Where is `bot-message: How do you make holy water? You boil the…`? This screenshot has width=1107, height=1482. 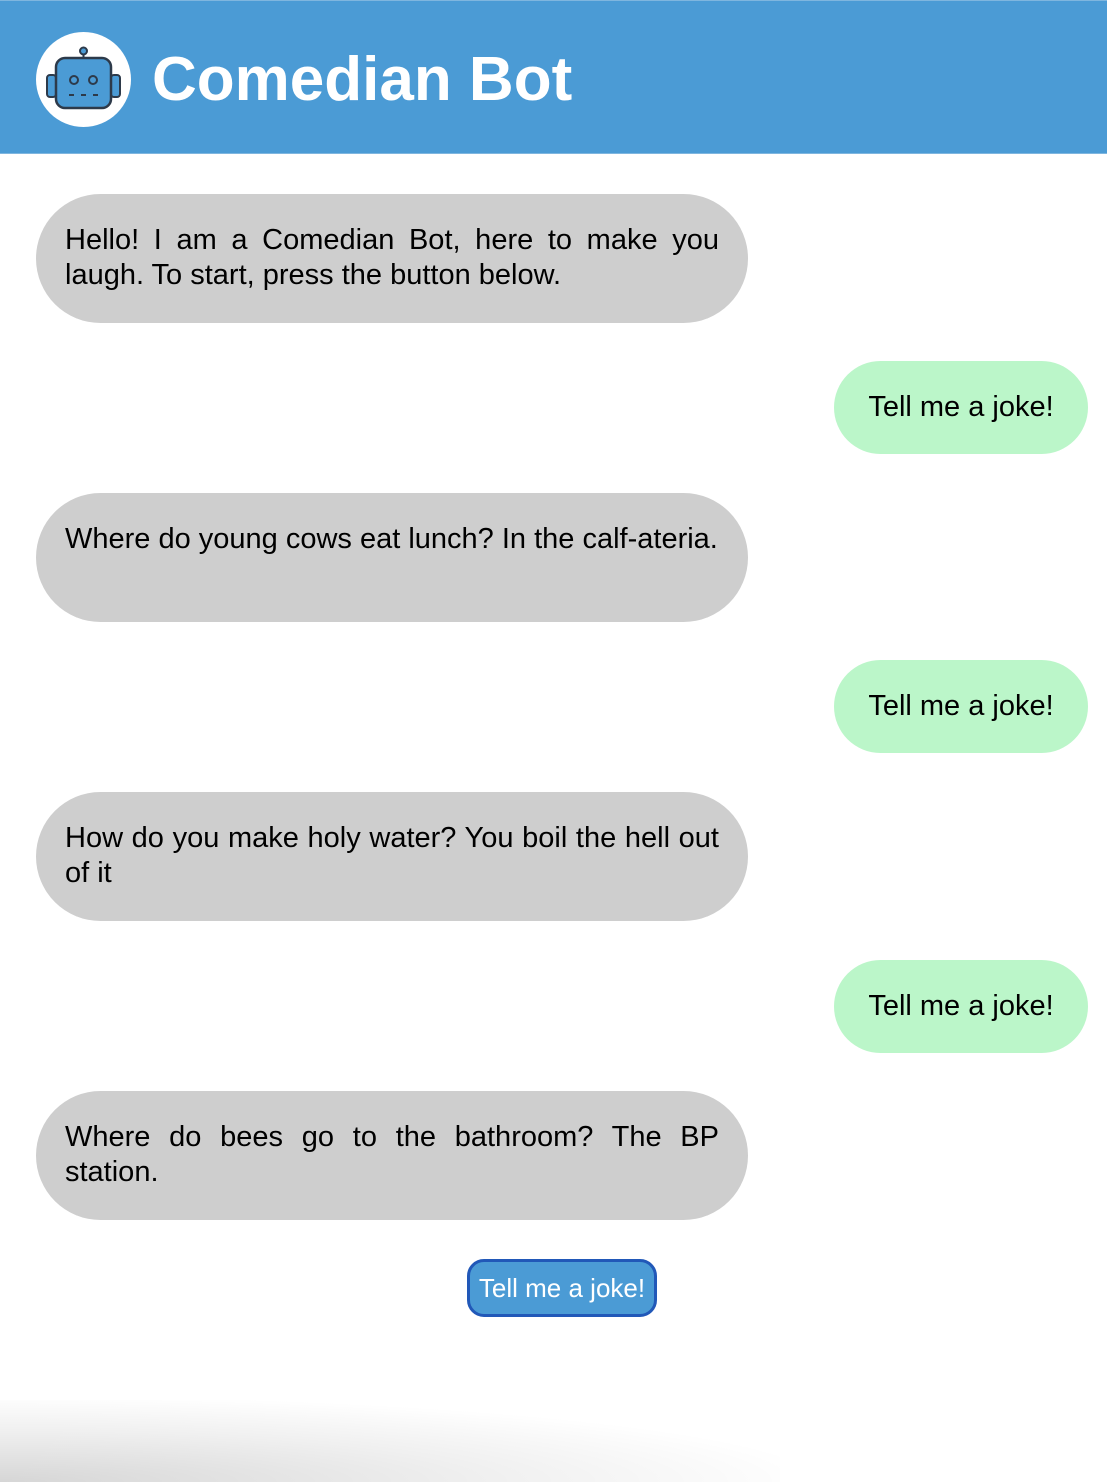 bot-message: How do you make holy water? You boil the… is located at coordinates (392, 856).